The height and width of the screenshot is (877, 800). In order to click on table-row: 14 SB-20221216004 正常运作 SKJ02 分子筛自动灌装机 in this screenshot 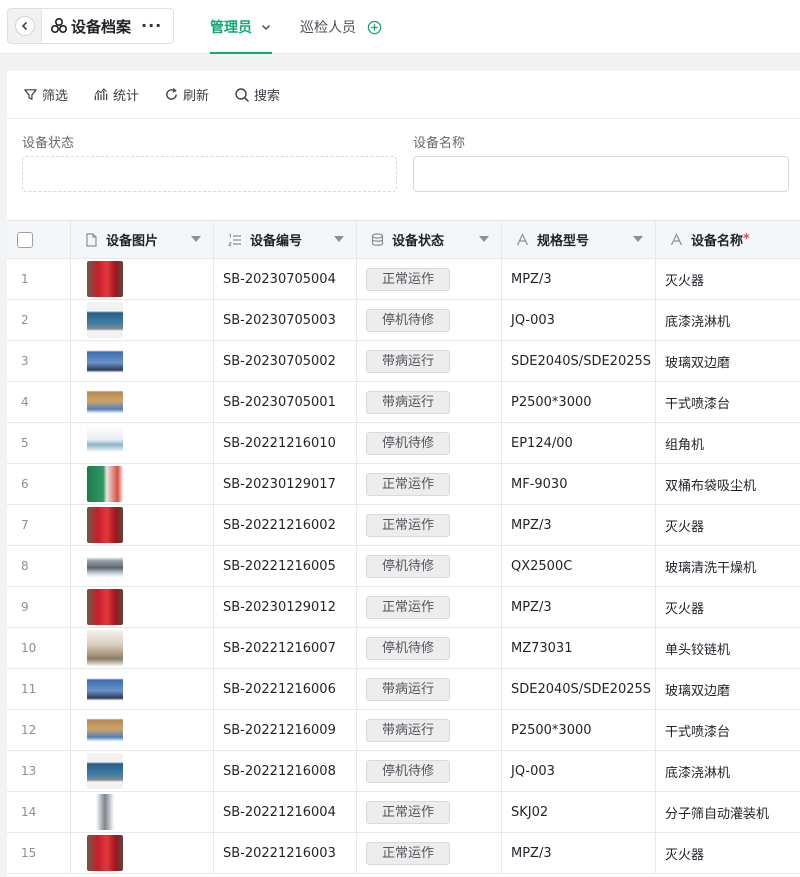, I will do `click(403, 812)`.